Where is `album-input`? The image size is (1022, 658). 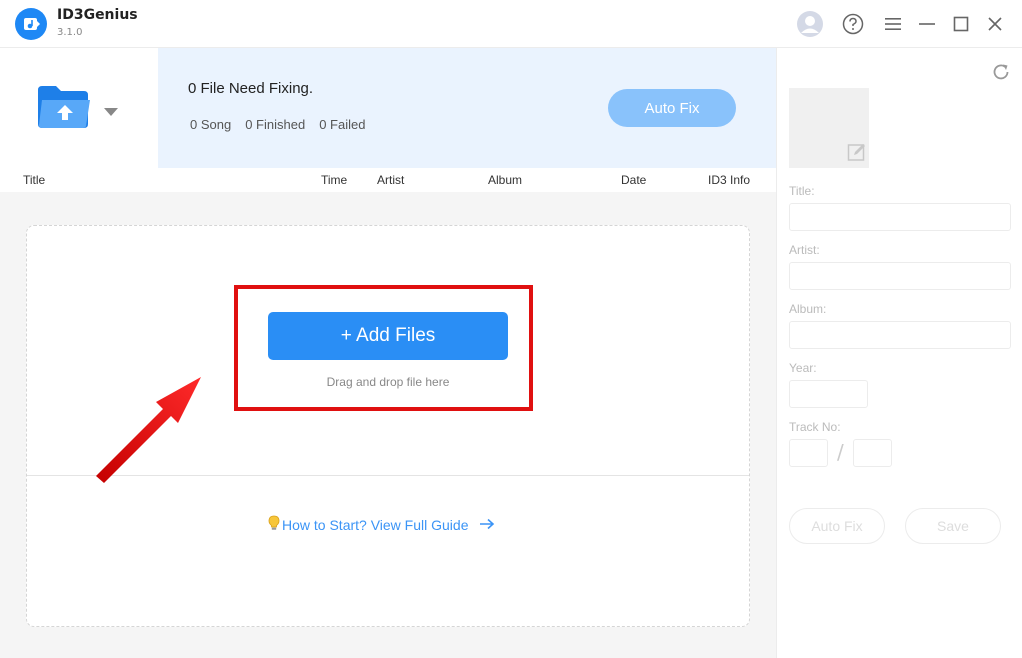 album-input is located at coordinates (900, 335).